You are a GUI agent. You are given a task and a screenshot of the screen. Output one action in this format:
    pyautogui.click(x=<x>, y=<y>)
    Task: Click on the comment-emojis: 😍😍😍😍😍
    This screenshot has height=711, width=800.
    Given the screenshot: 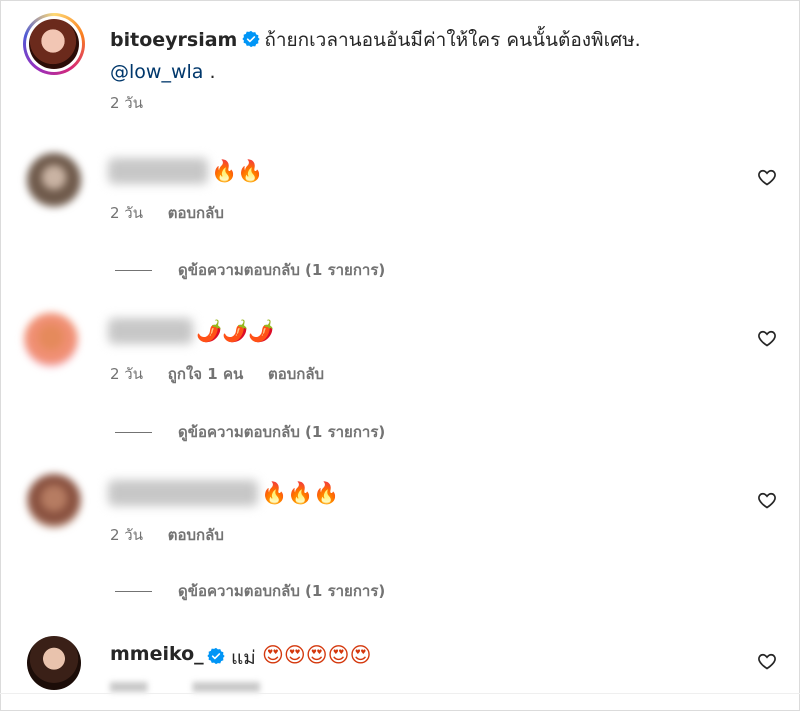 What is the action you would take?
    pyautogui.click(x=317, y=655)
    